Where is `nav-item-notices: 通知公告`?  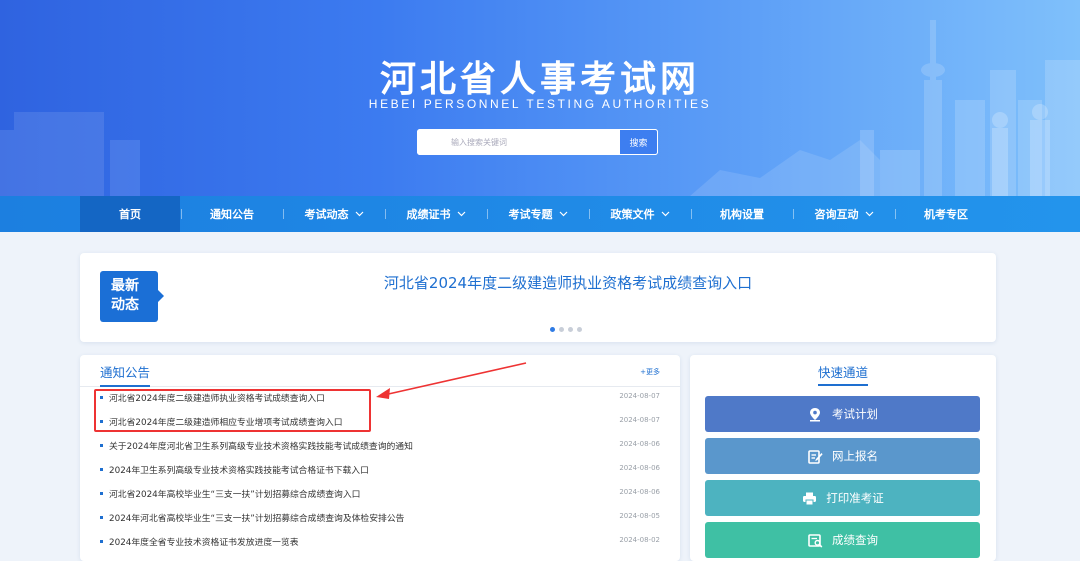 nav-item-notices: 通知公告 is located at coordinates (232, 214).